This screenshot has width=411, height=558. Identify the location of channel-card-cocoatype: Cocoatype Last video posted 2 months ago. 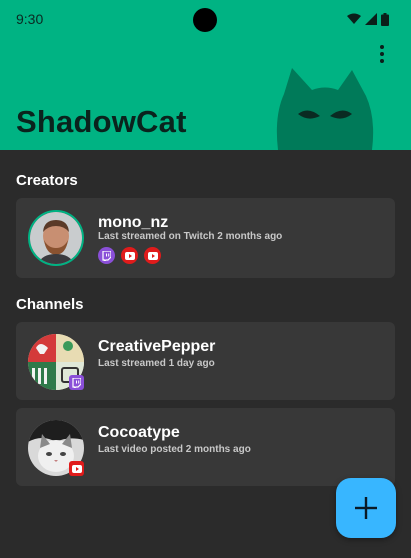
(205, 447).